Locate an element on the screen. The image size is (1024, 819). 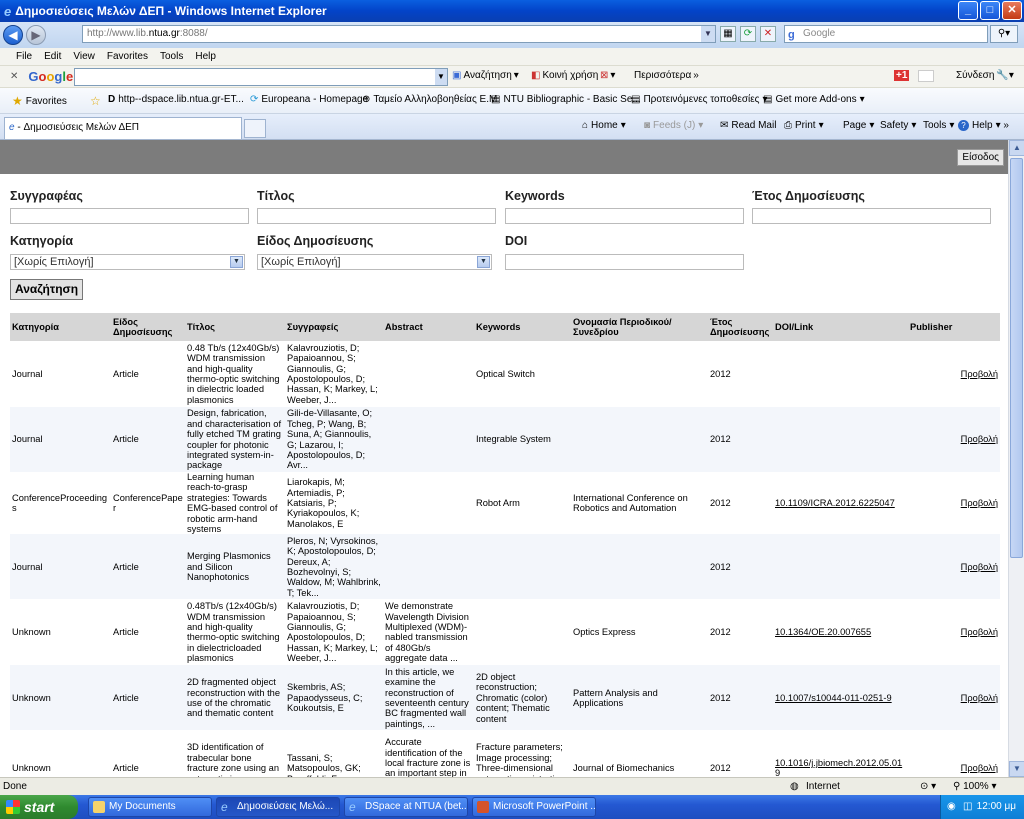
protected-mode-icon: ⊙ ▾ is located at coordinates (928, 786).